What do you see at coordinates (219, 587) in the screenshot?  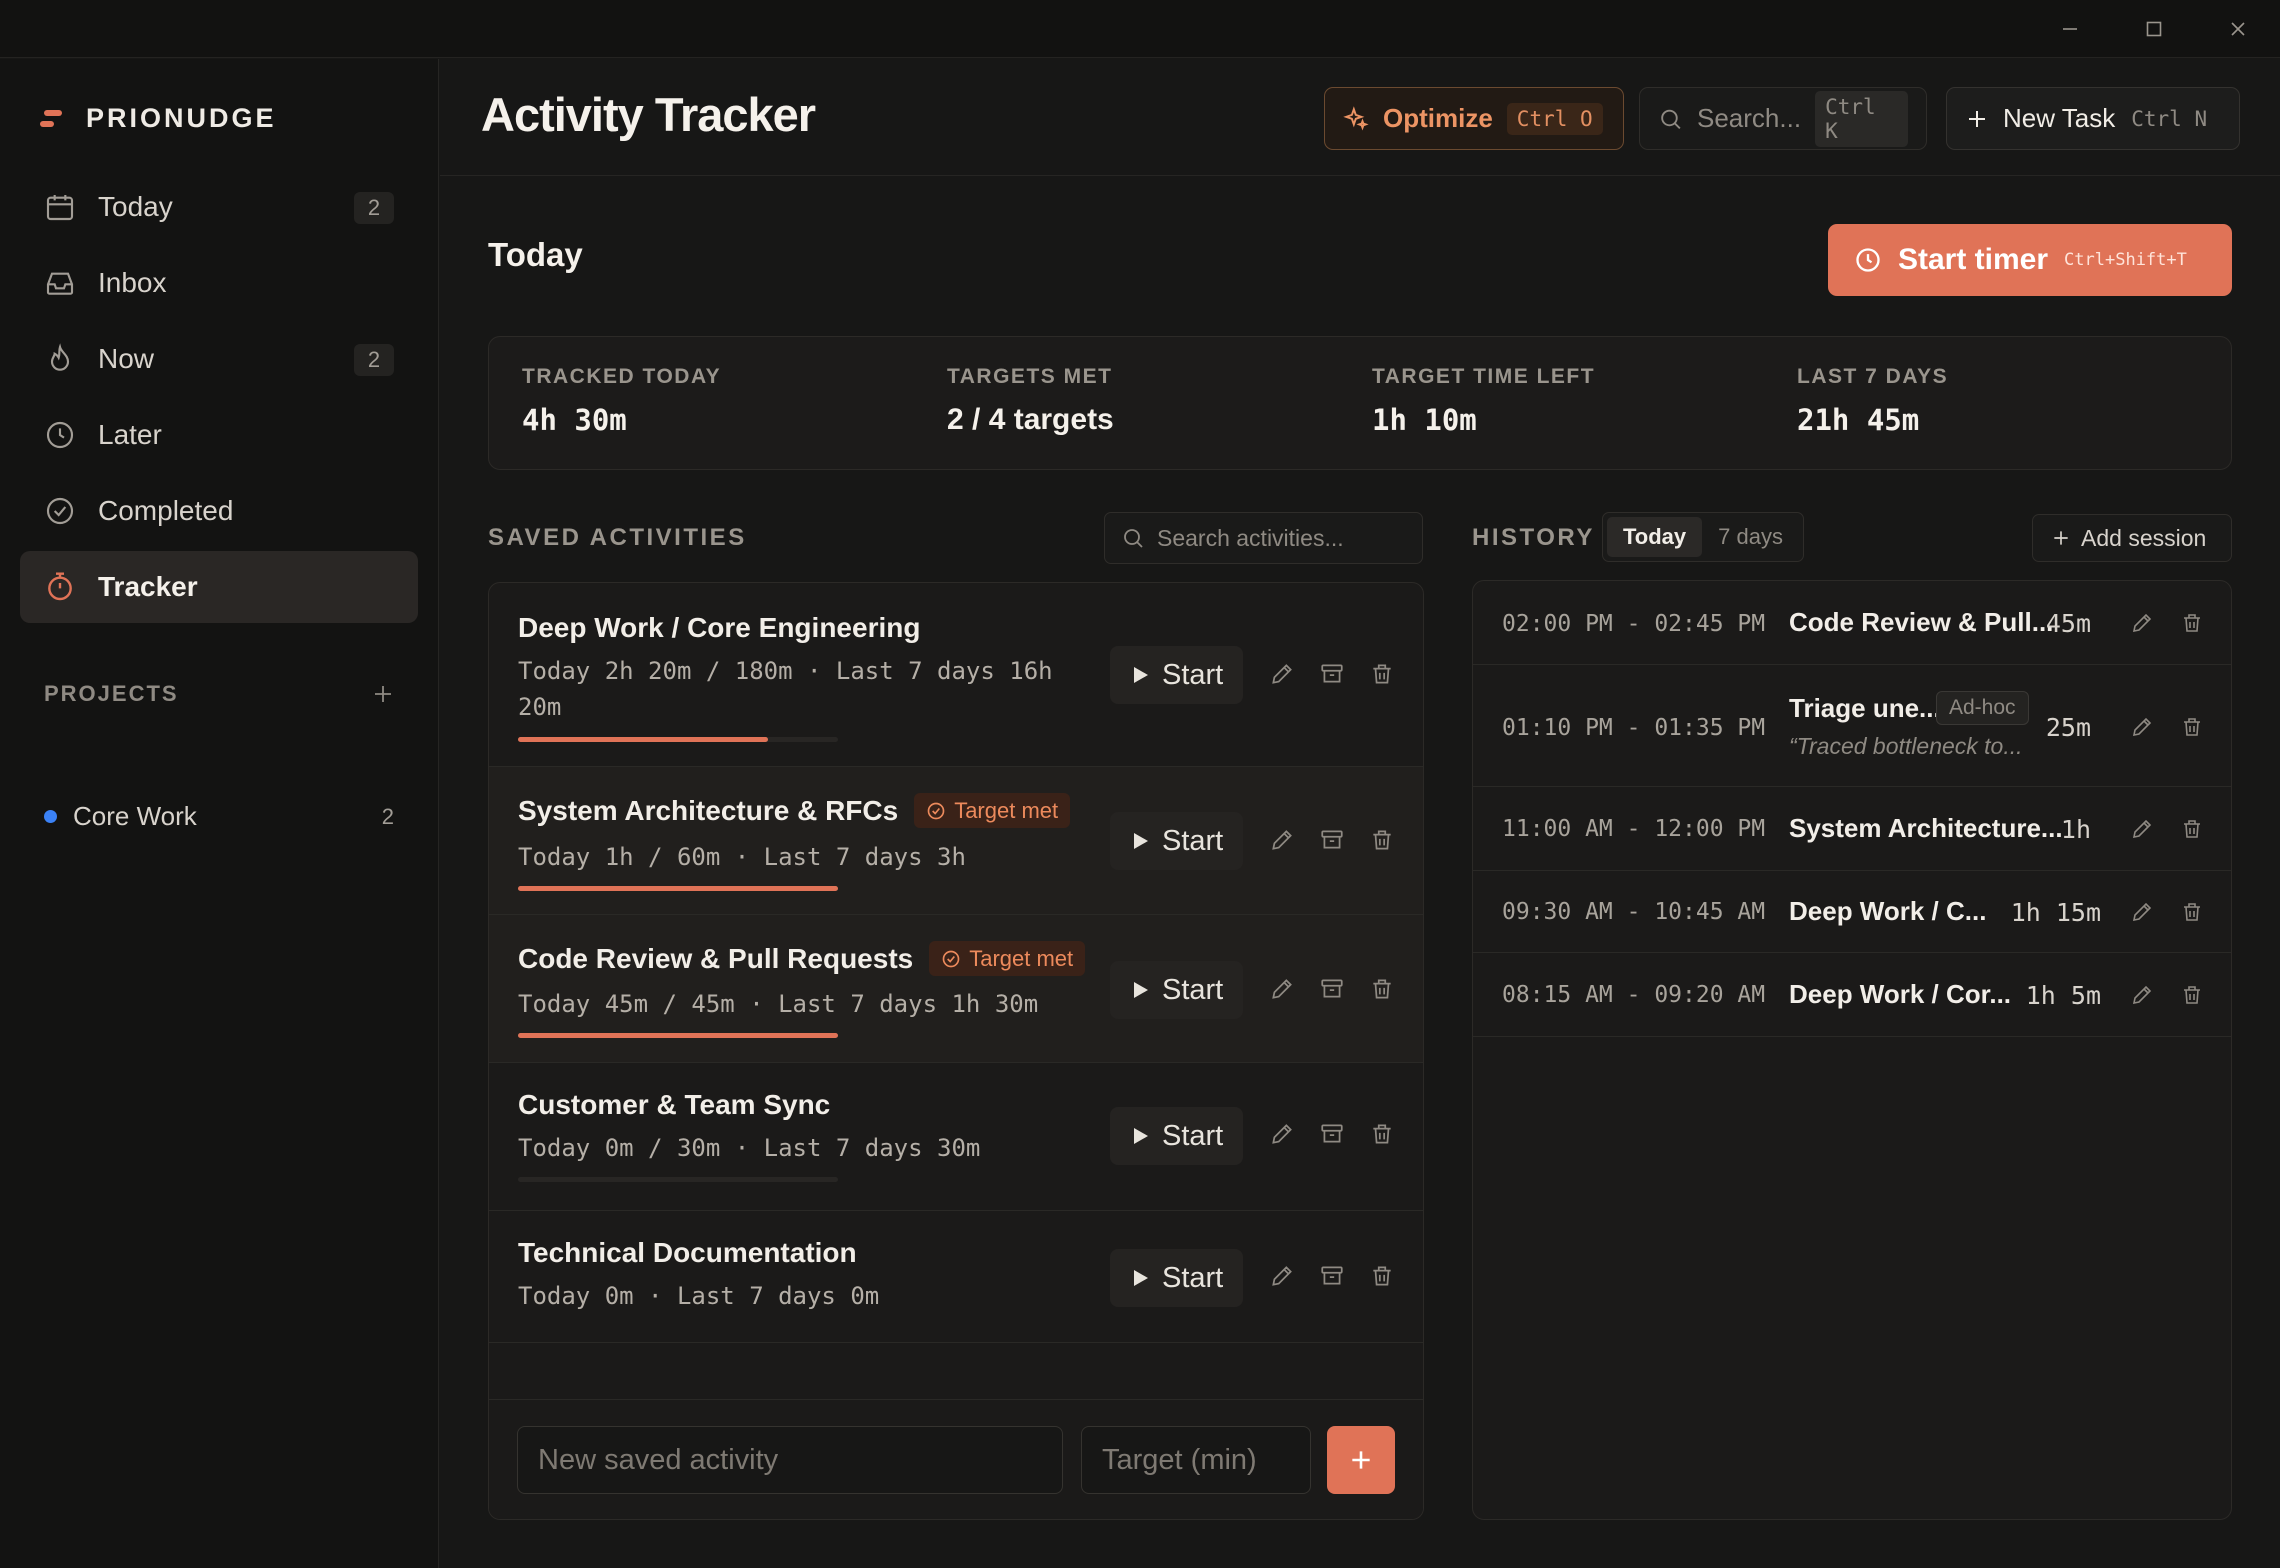 I see `sidebar-item-tracker: Tracker` at bounding box center [219, 587].